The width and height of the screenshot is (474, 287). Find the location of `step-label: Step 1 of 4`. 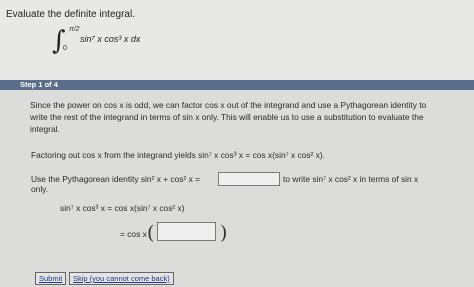

step-label: Step 1 of 4 is located at coordinates (39, 84).